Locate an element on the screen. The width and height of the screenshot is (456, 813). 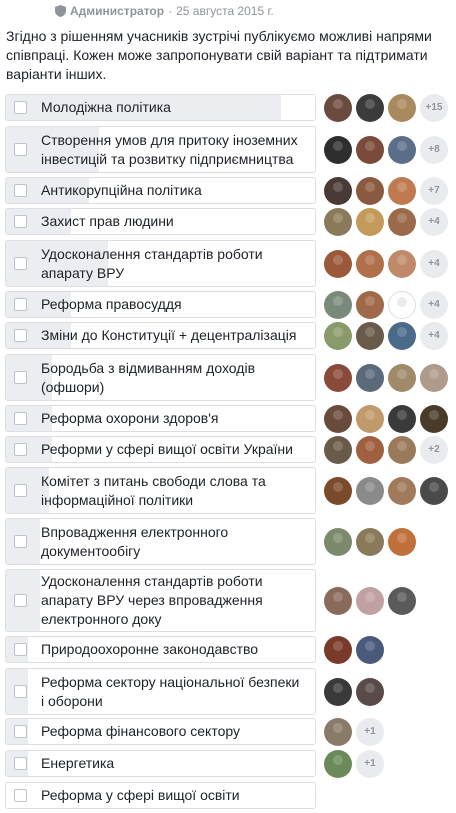
poll-option-bar: Молодіжна політика is located at coordinates (160, 107).